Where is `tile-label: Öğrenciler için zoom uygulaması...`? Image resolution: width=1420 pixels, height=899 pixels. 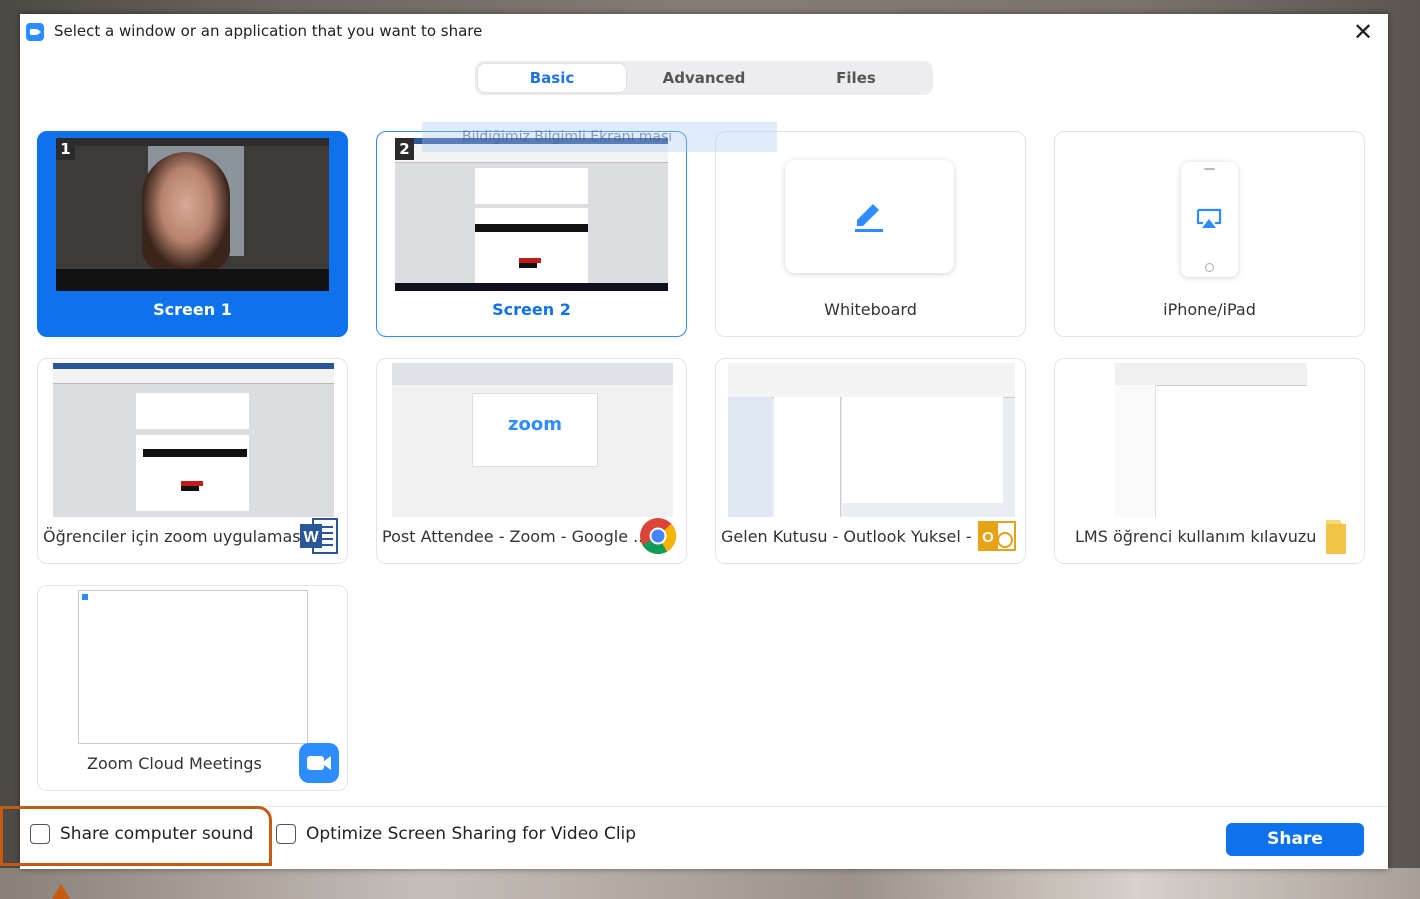 tile-label: Öğrenciler için zoom uygulaması... is located at coordinates (182, 536).